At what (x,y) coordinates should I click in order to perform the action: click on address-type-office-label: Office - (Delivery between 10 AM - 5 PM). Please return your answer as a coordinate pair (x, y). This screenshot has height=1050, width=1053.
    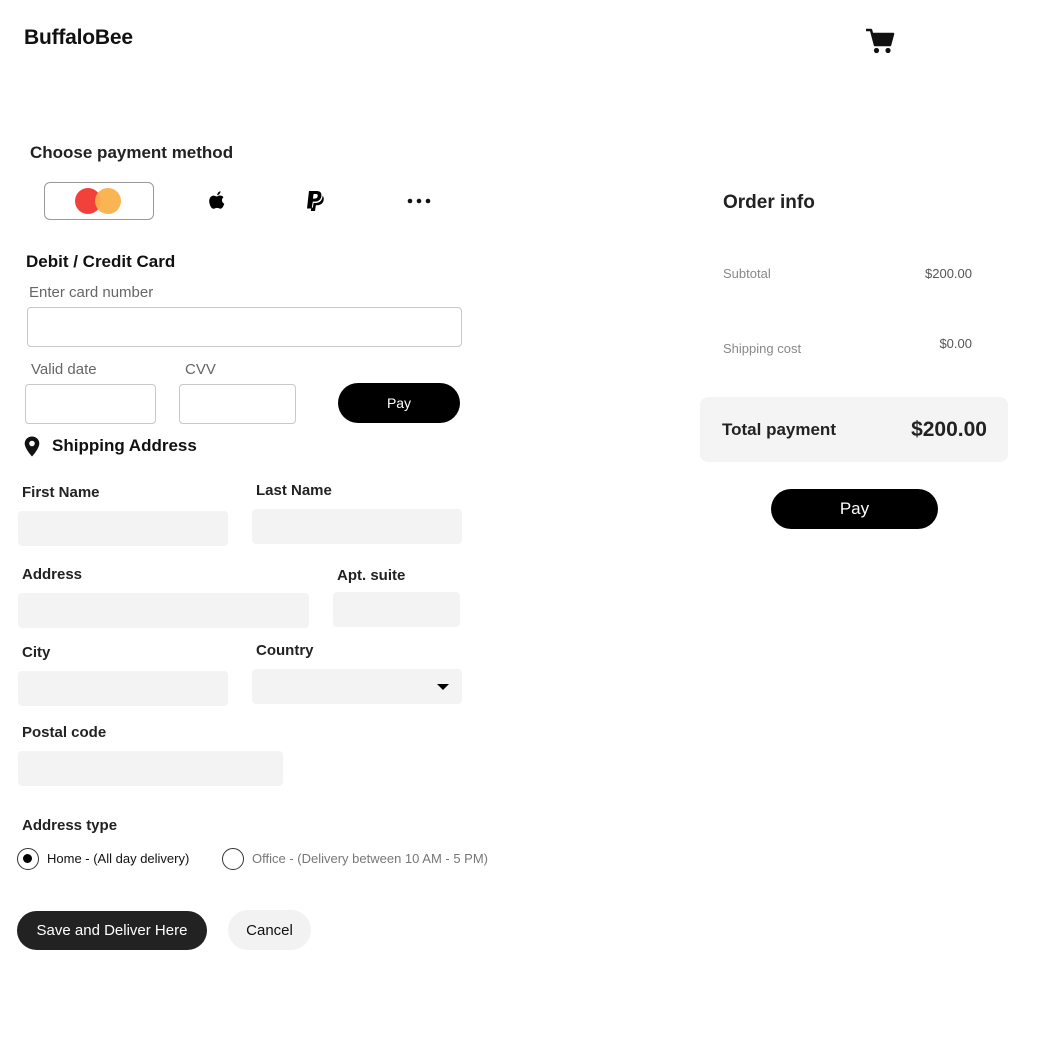
    Looking at the image, I should click on (370, 858).